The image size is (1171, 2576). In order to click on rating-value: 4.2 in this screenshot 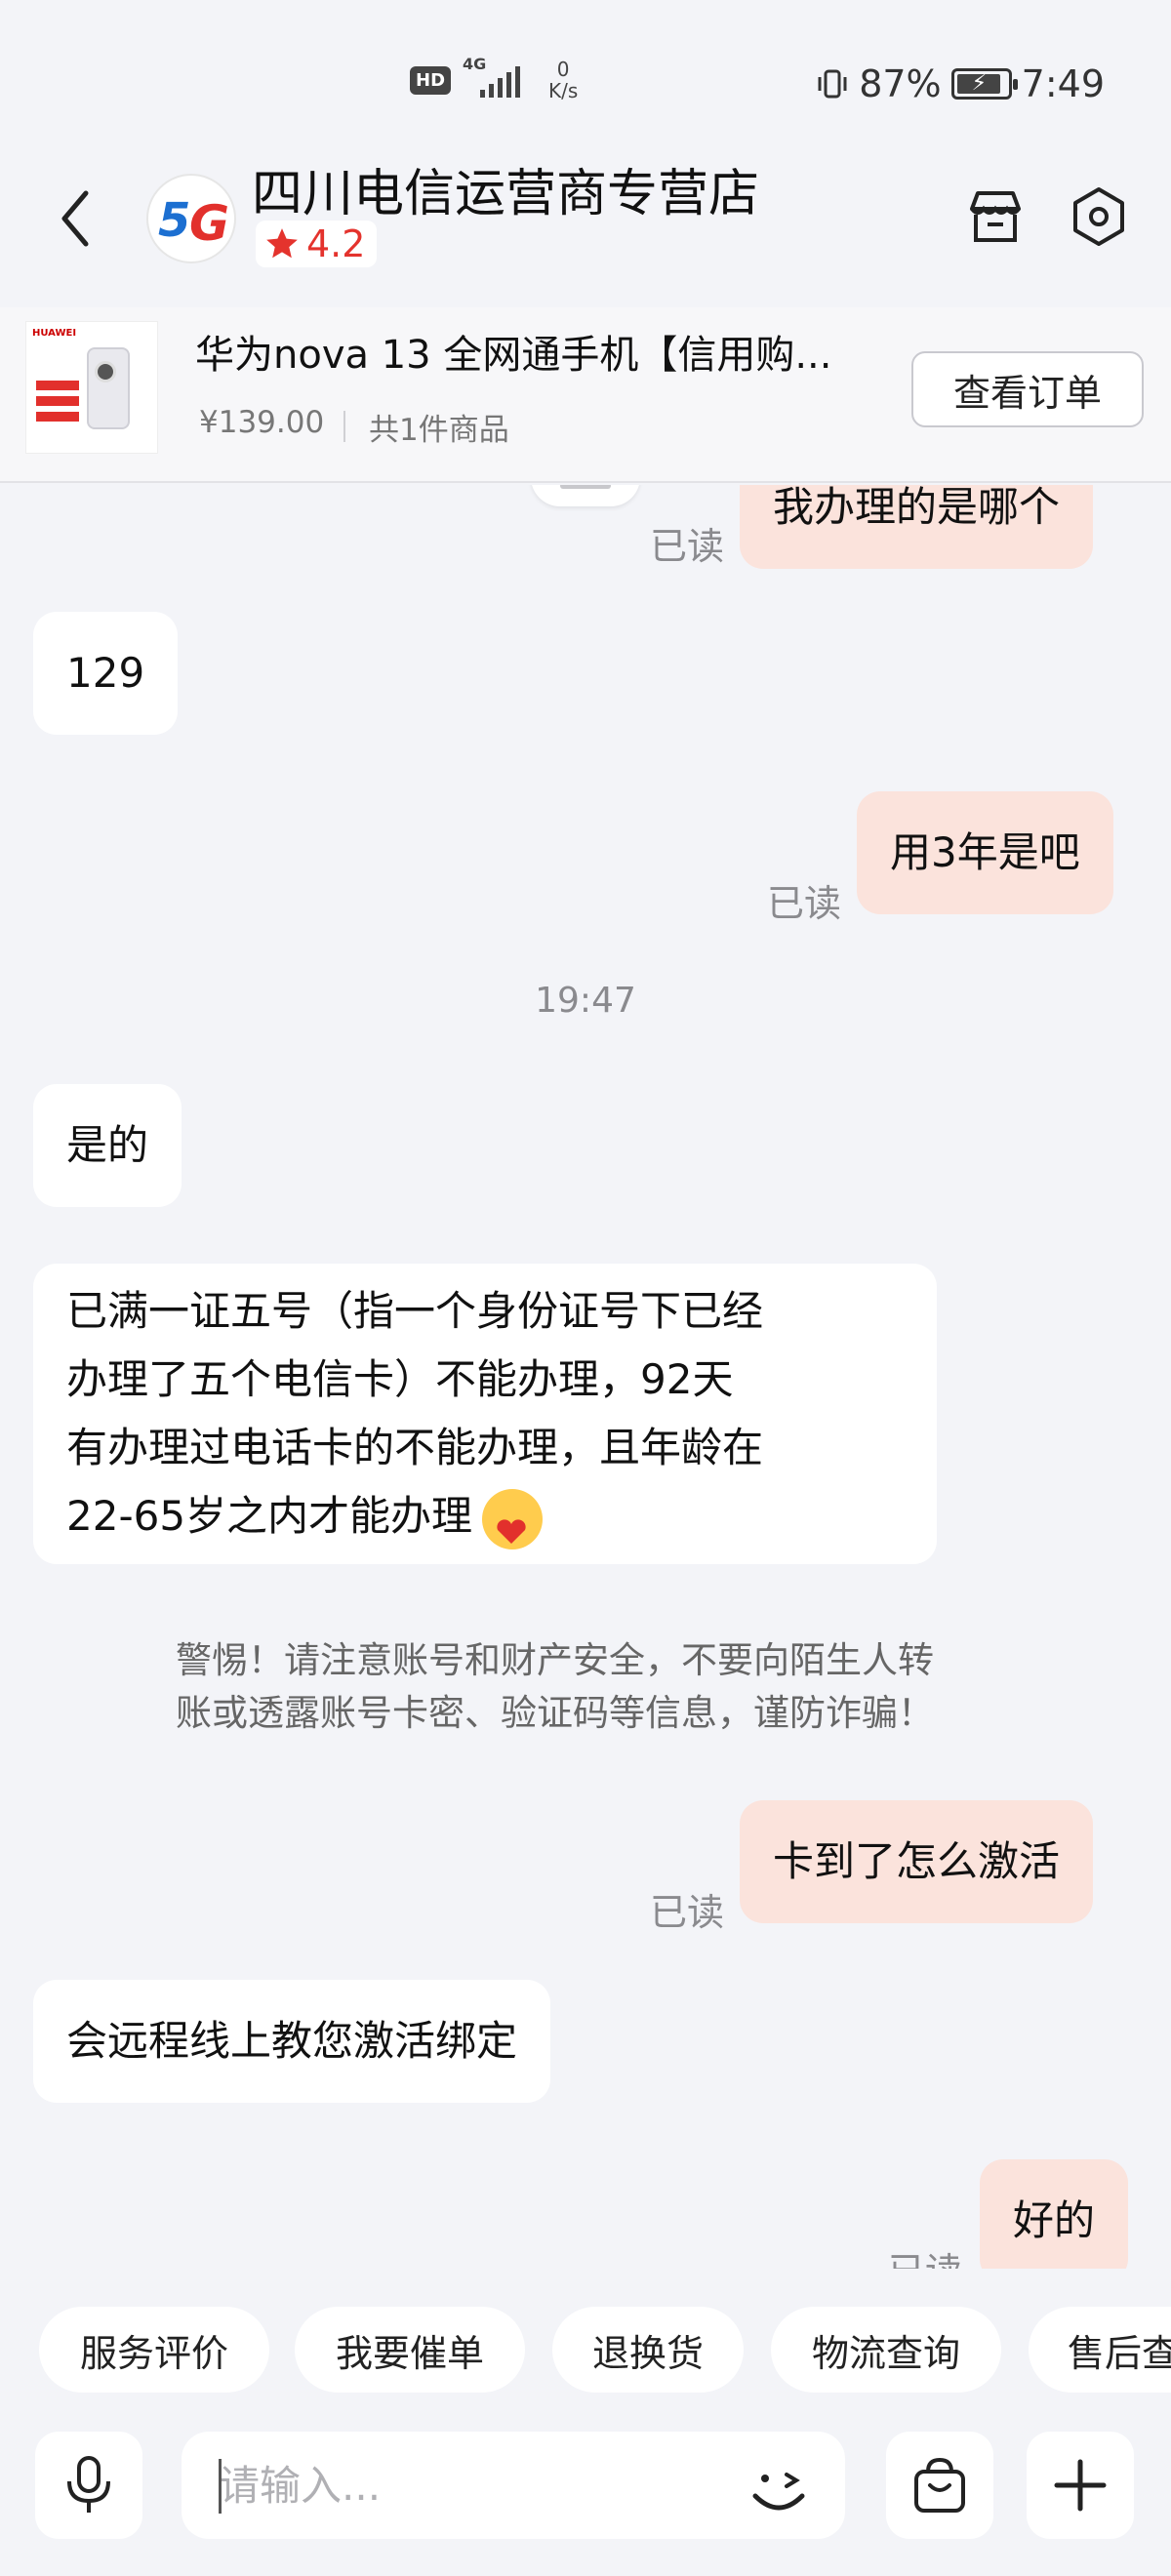, I will do `click(336, 243)`.